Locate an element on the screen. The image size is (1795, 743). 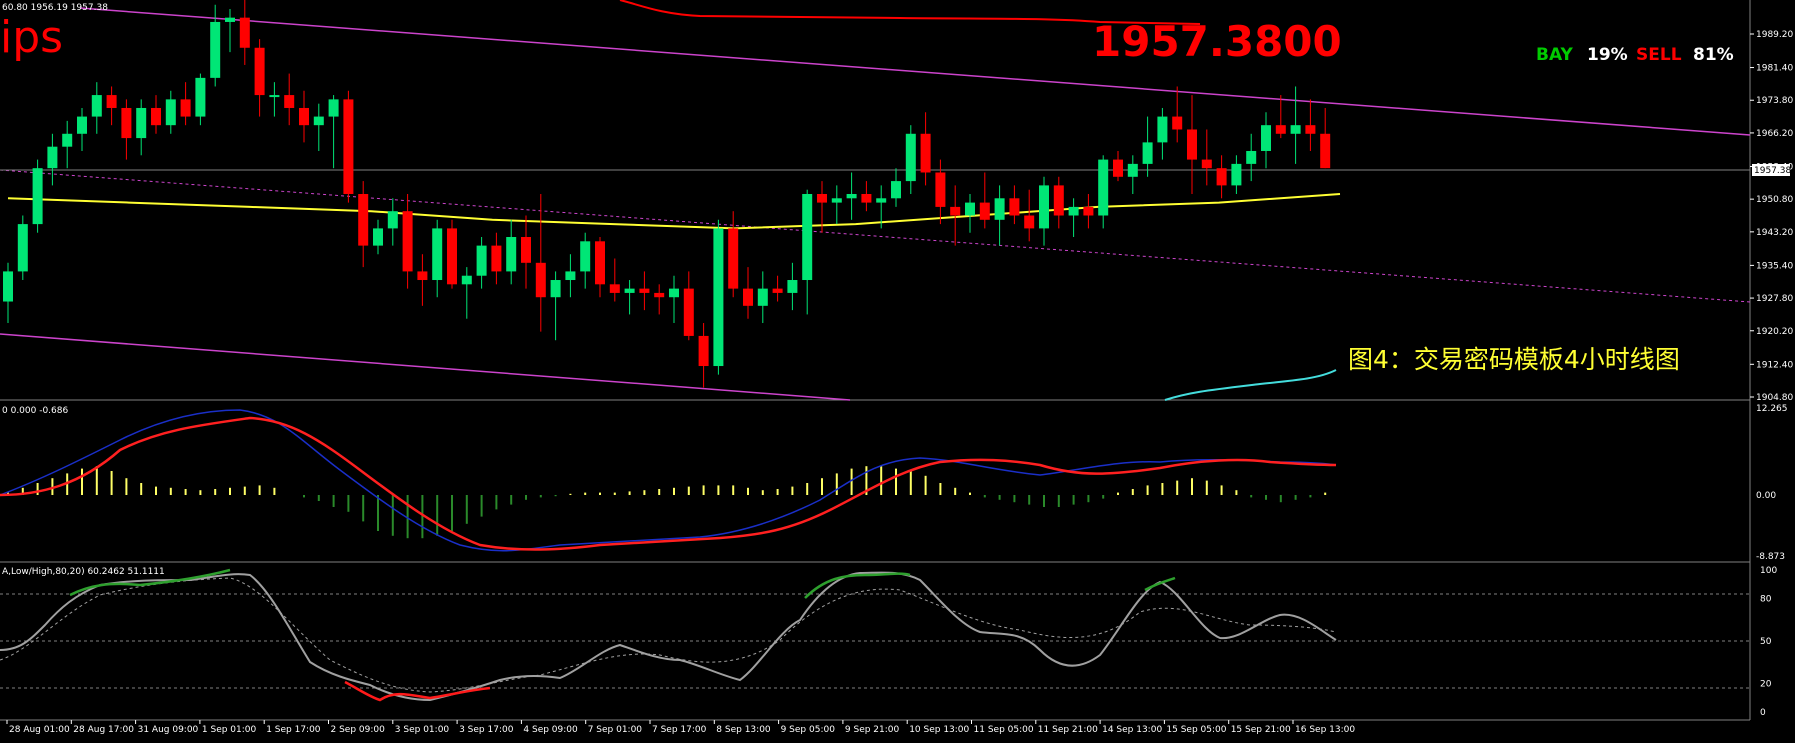
stoch-main-line is located at coordinates (668, 636).